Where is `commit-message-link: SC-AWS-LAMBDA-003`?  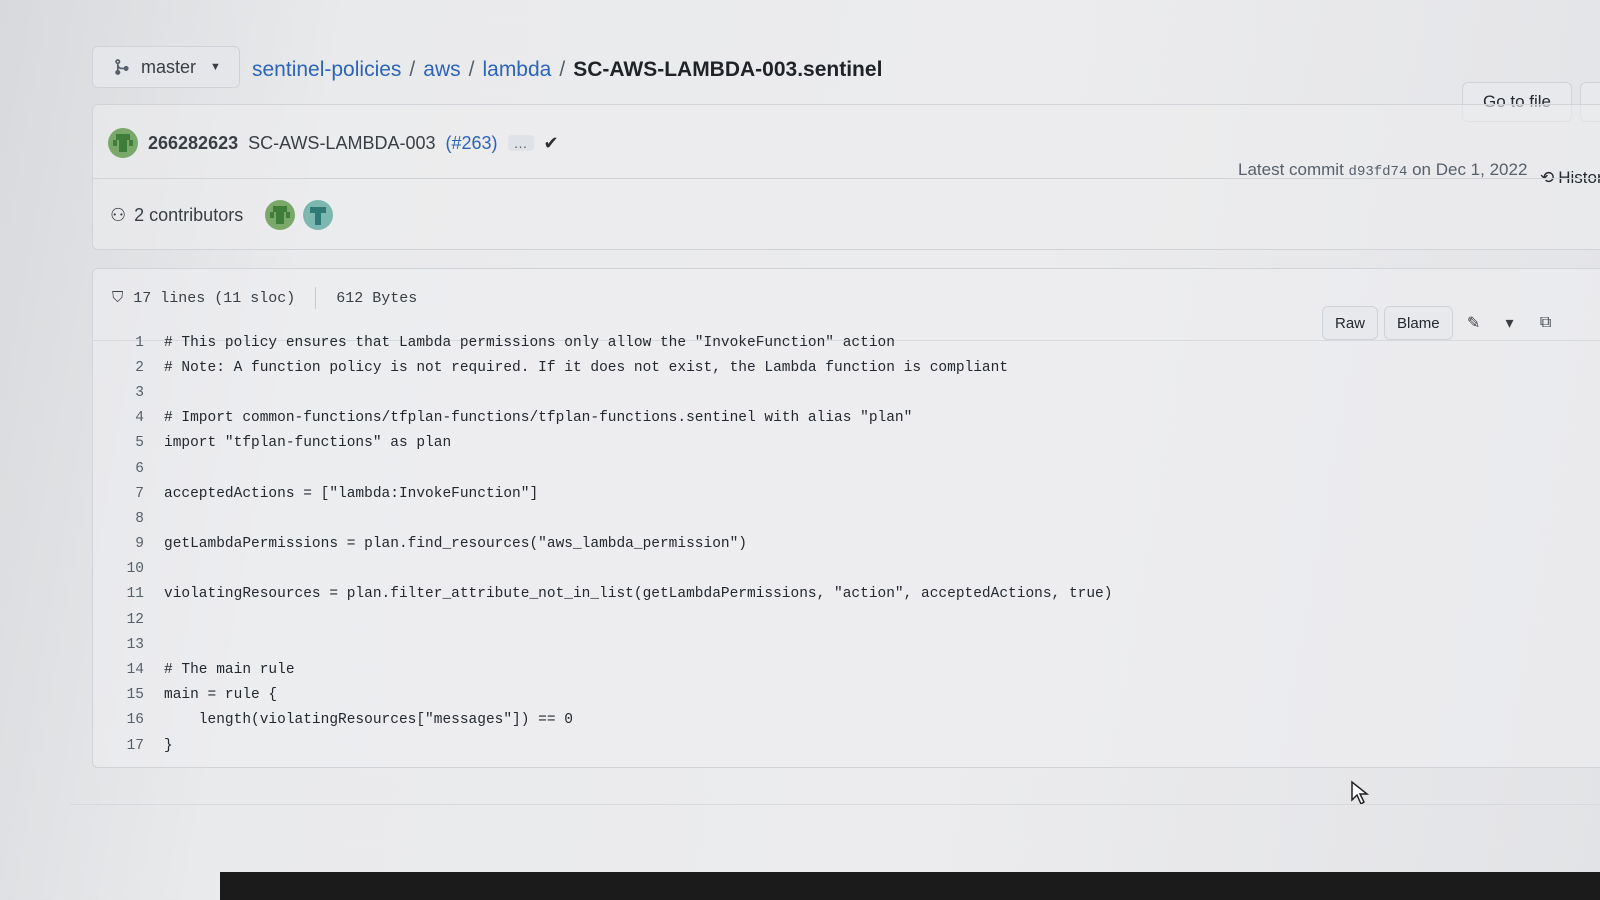
commit-message-link: SC-AWS-LAMBDA-003 is located at coordinates (341, 143).